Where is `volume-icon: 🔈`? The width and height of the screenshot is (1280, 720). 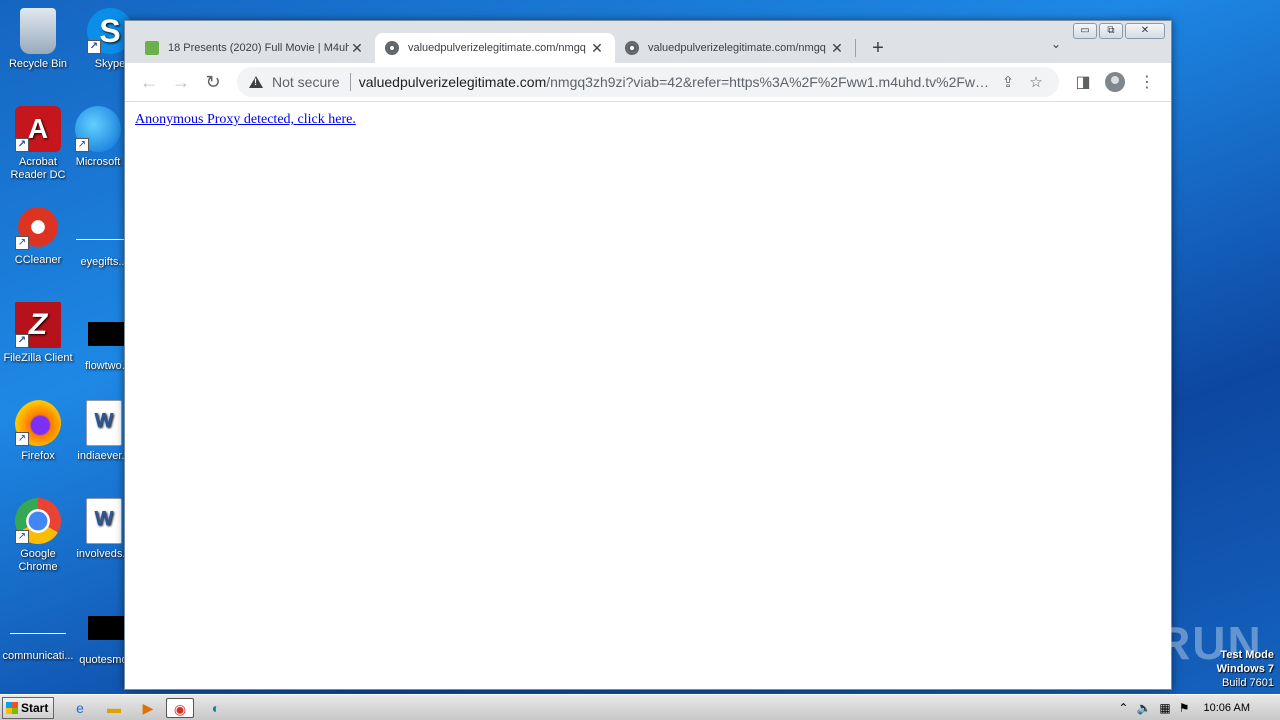
volume-icon: 🔈 is located at coordinates (1143, 708).